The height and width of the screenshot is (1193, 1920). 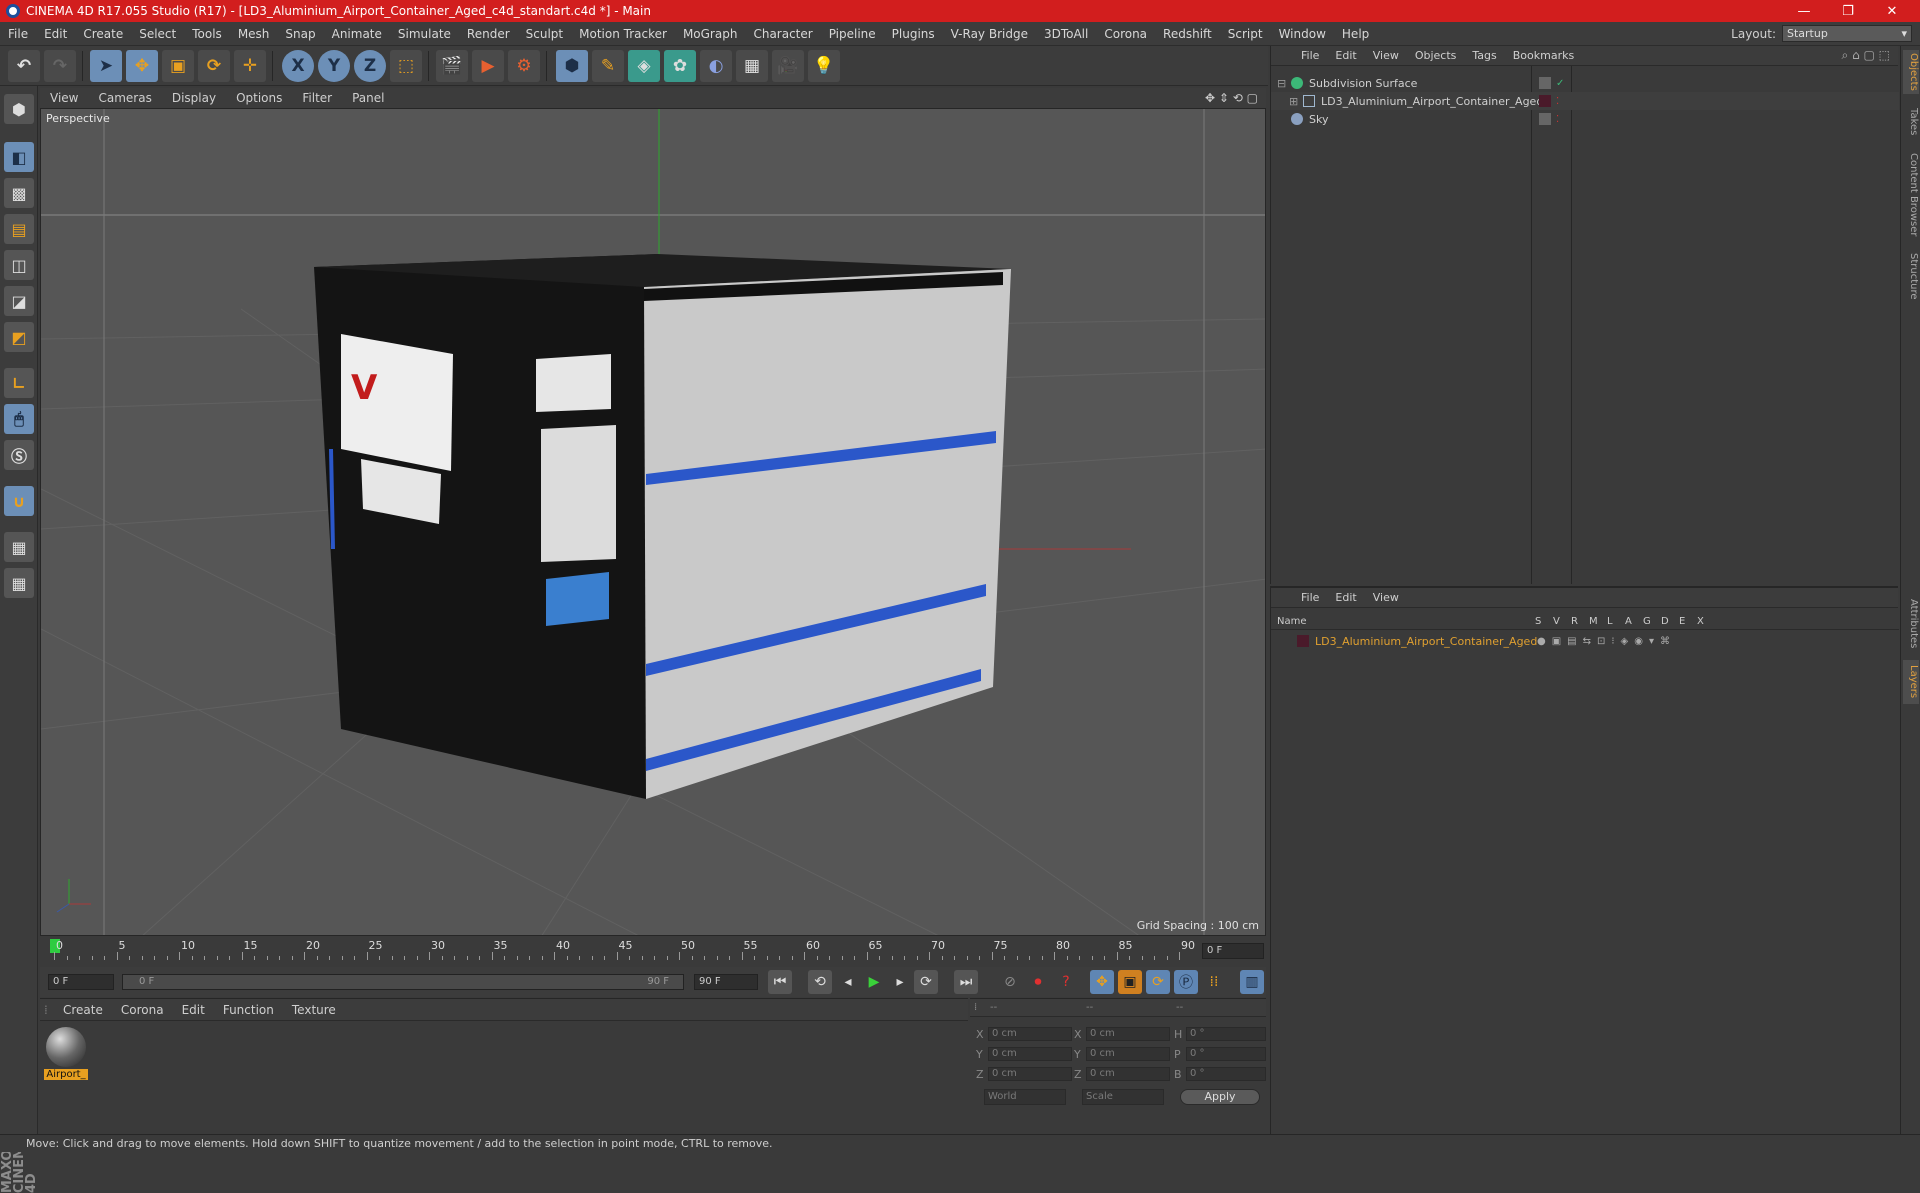 I want to click on goto-end-icon: ⏭, so click(x=966, y=982).